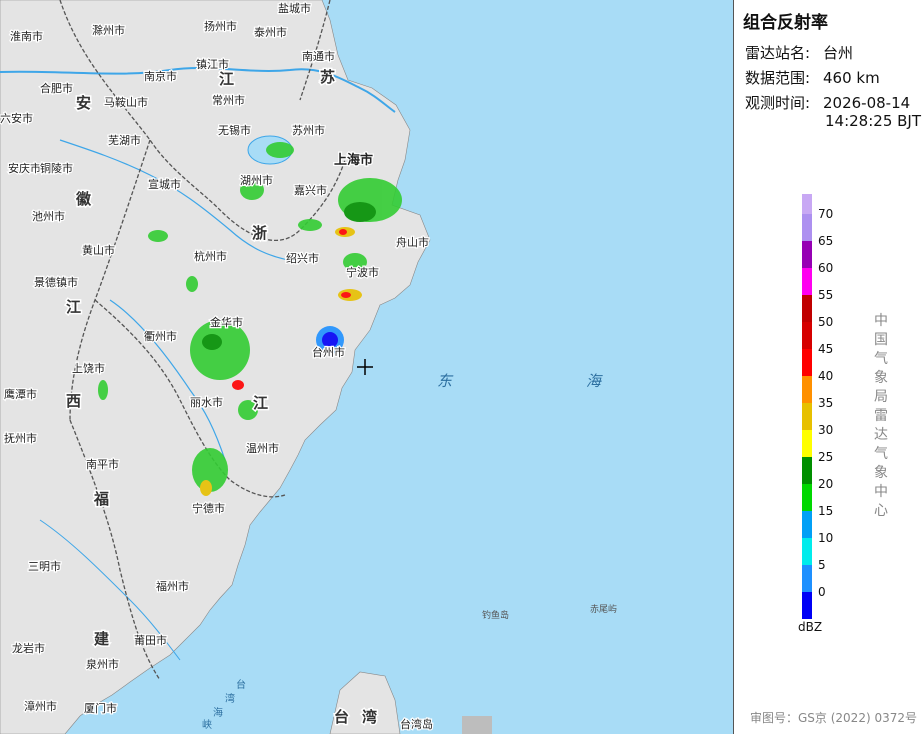 The image size is (924, 734). I want to click on sea-label: 东, so click(445, 381).